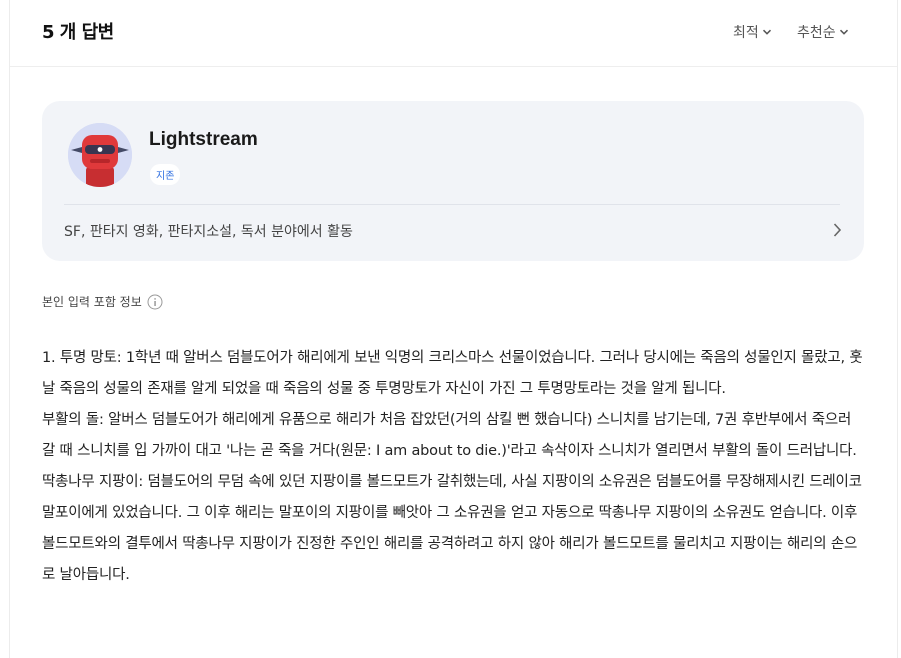 The image size is (901, 658). I want to click on card-divider, so click(452, 204).